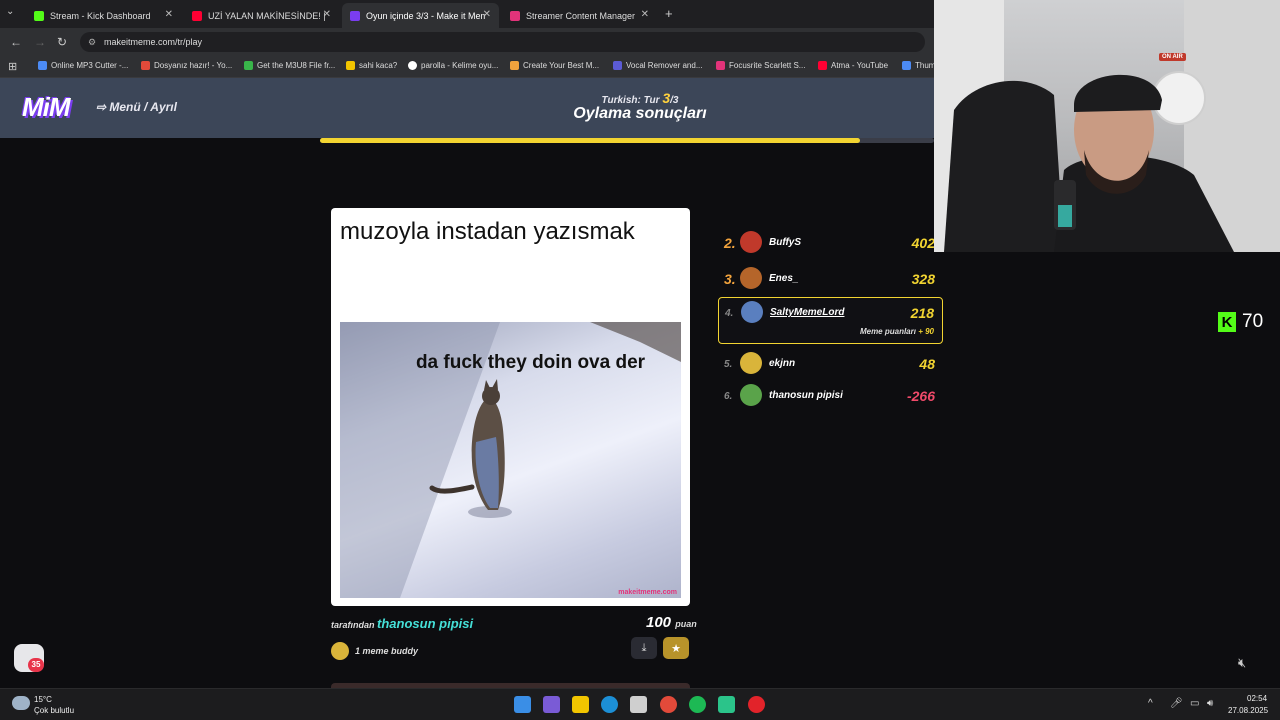 The height and width of the screenshot is (720, 1280). What do you see at coordinates (627, 140) in the screenshot?
I see `round-progress-bar` at bounding box center [627, 140].